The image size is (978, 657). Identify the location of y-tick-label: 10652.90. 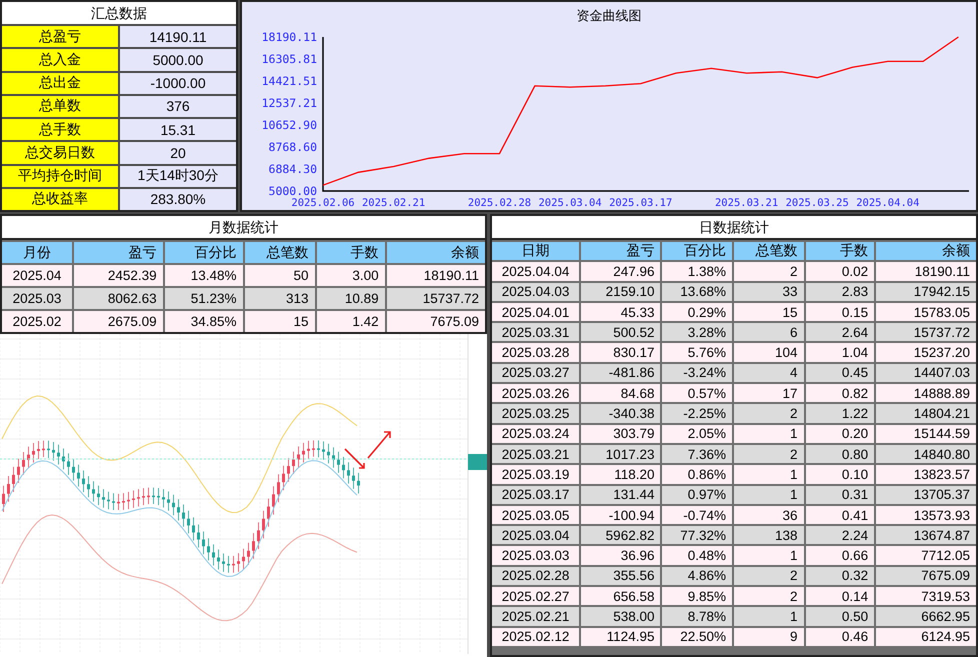
(289, 125).